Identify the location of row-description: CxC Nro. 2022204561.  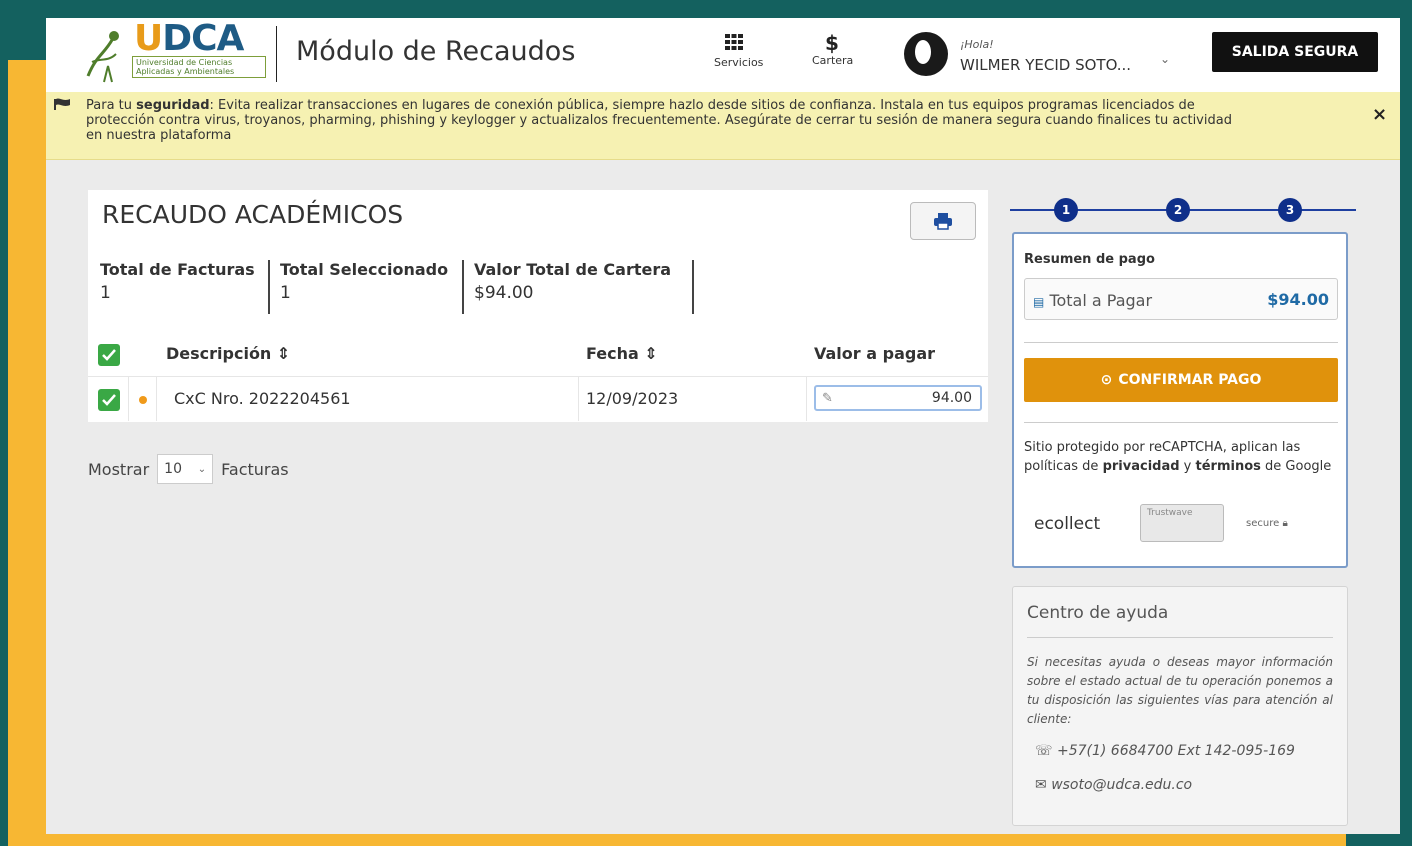
(262, 398).